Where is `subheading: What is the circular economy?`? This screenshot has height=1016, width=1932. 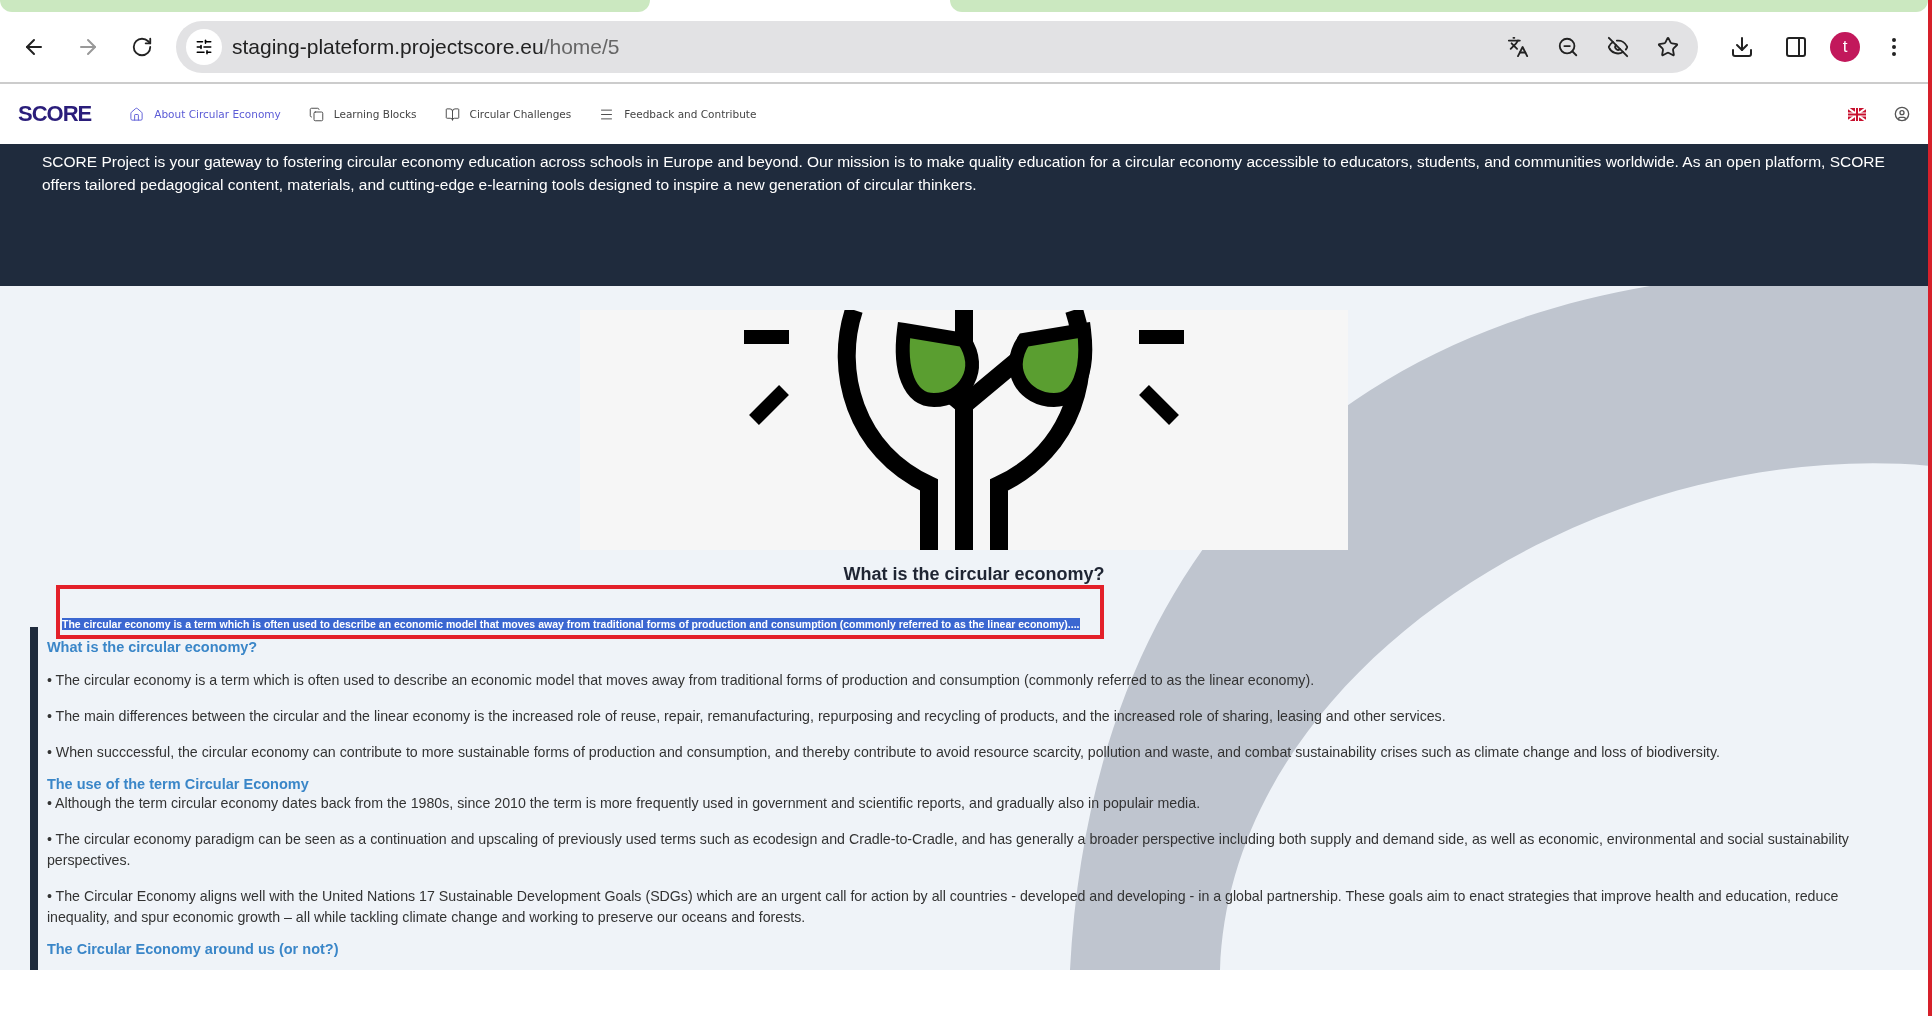
subheading: What is the circular economy? is located at coordinates (152, 647).